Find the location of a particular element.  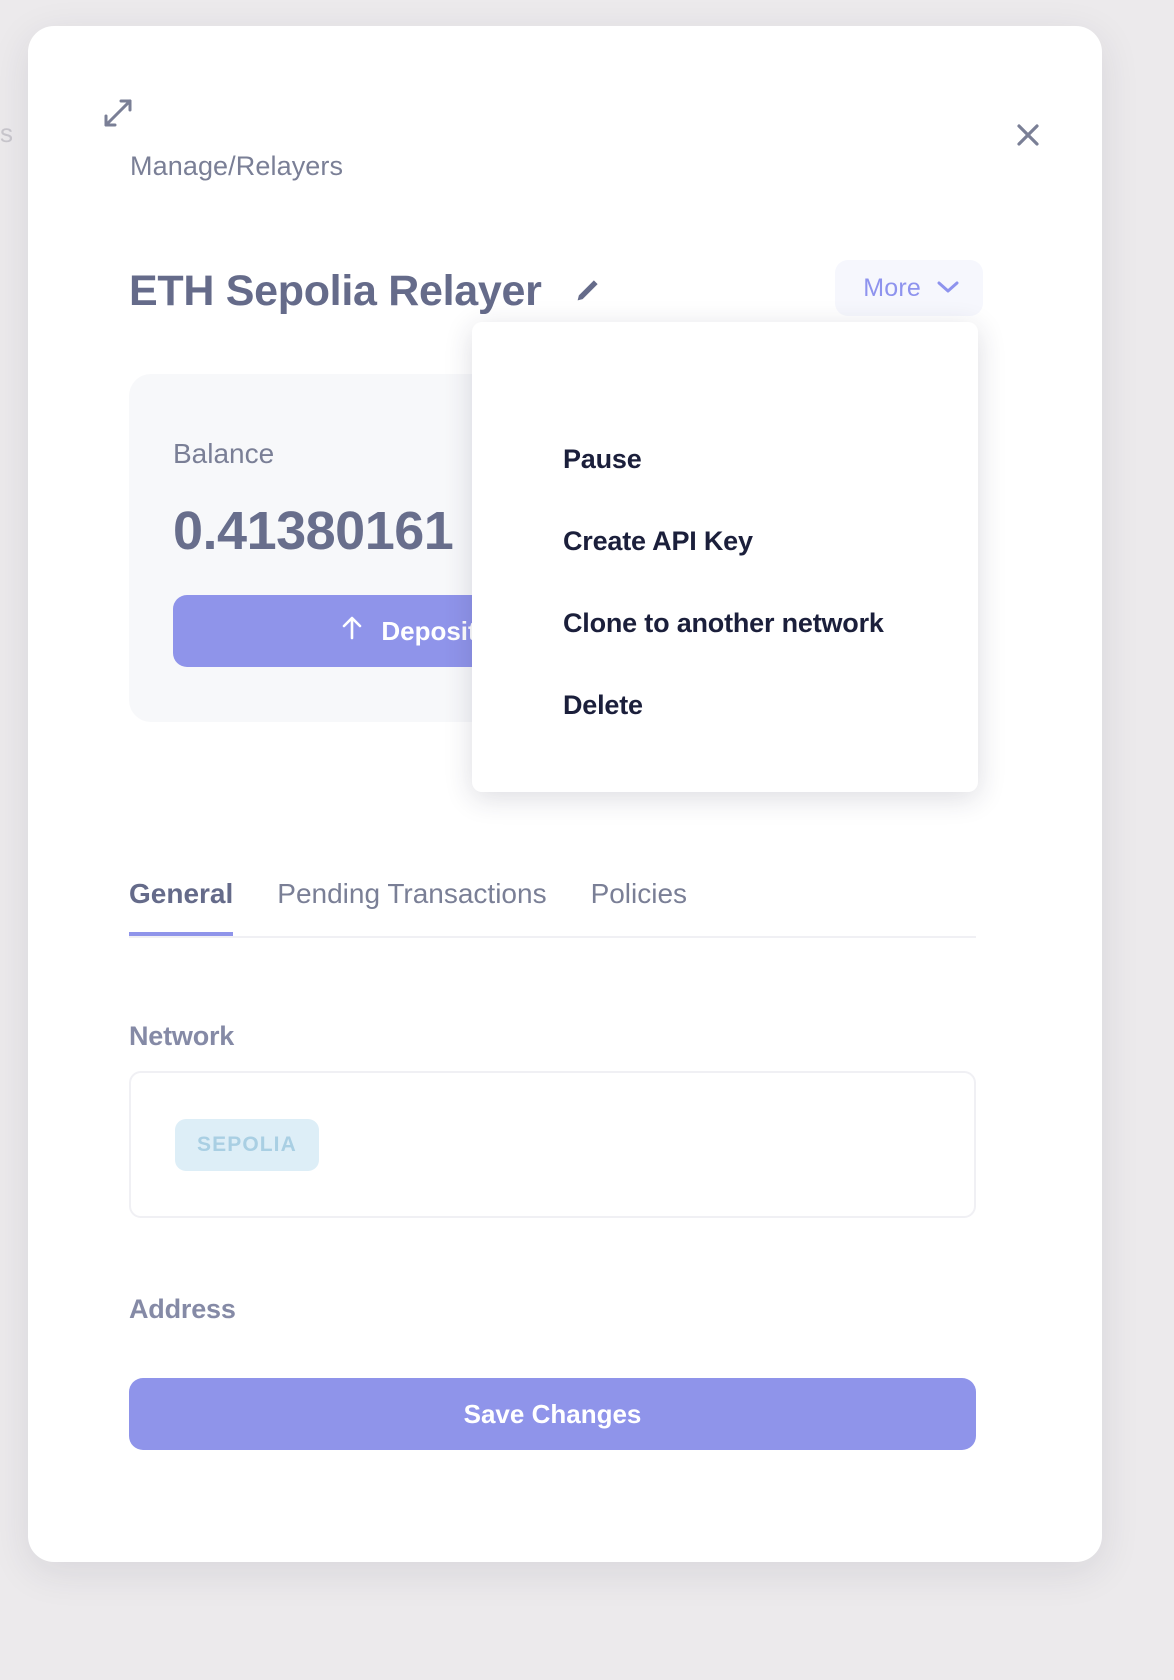

tab-bar: General Pending Transactions Policies is located at coordinates (552, 892).